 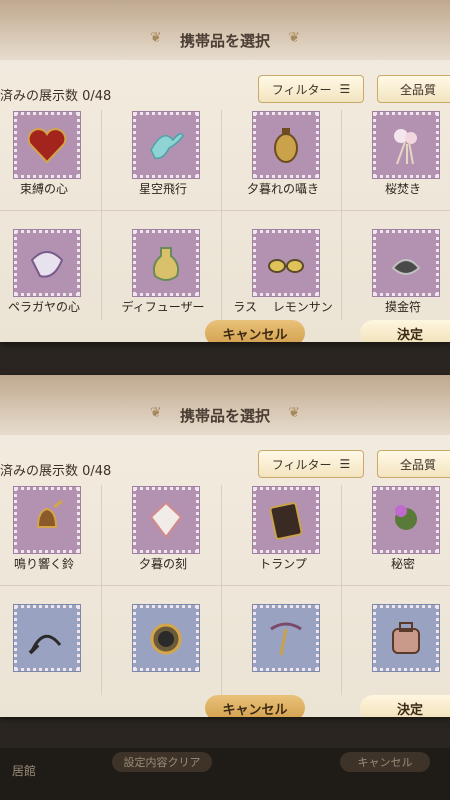 I want to click on blossom-icon, so click(x=406, y=145).